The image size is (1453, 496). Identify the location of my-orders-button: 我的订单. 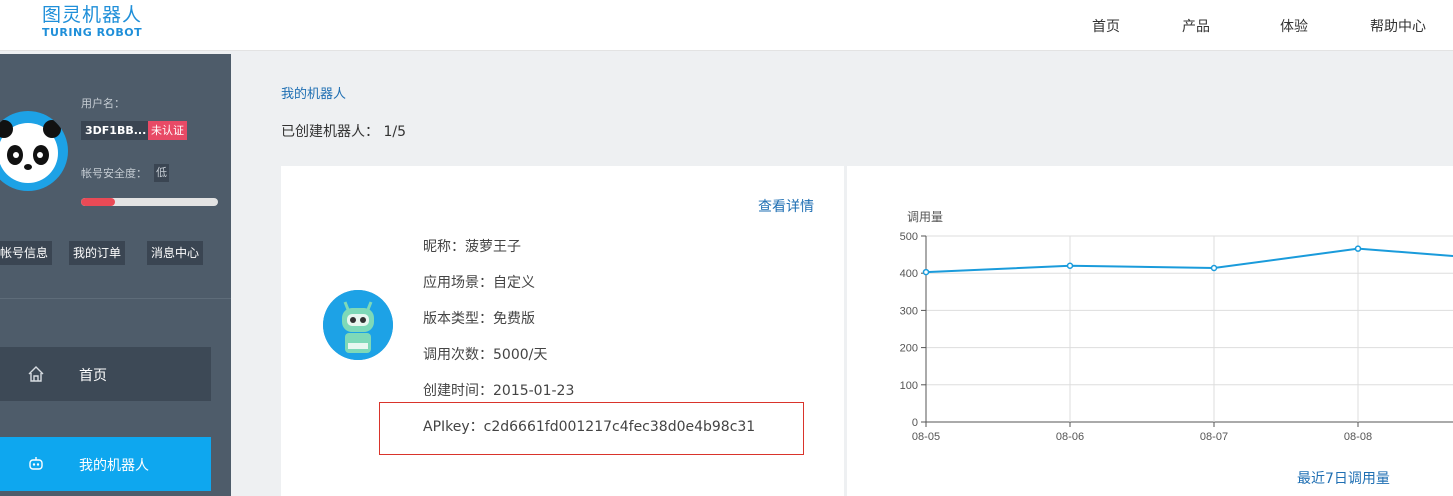
(97, 253).